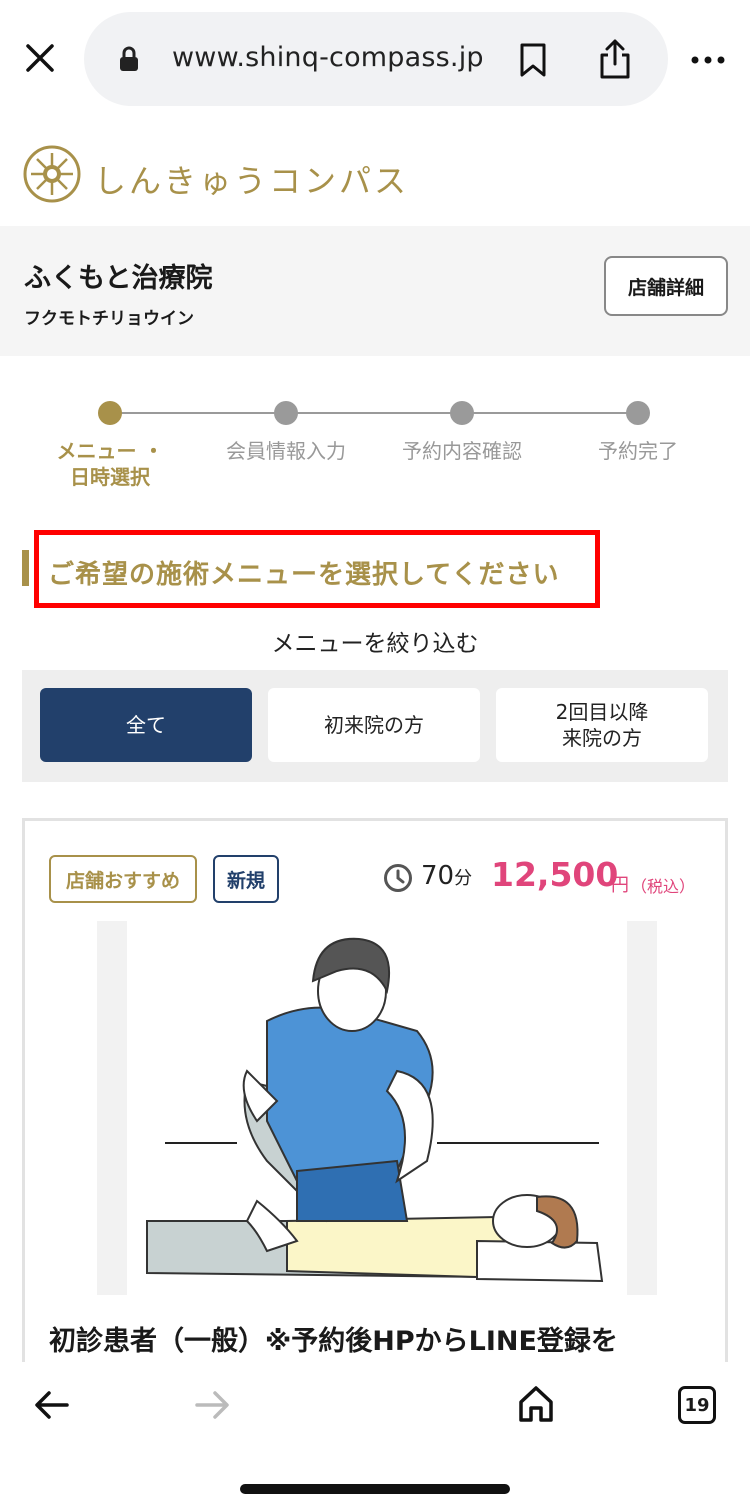 The height and width of the screenshot is (1510, 750). Describe the element at coordinates (620, 885) in the screenshot. I see `price-unit: 円` at that location.